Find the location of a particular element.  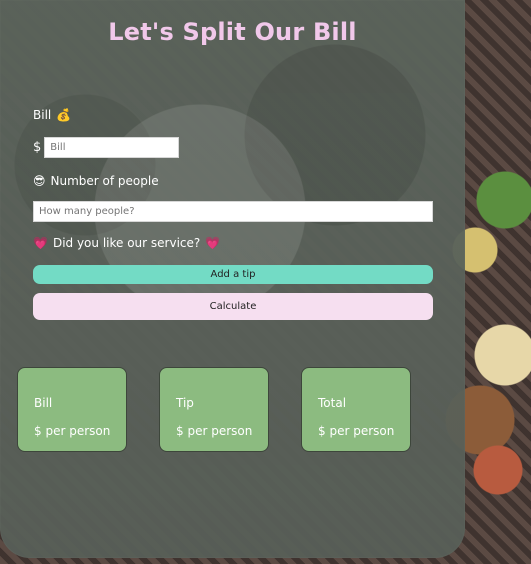

total-result-value: $ per person is located at coordinates (356, 431).